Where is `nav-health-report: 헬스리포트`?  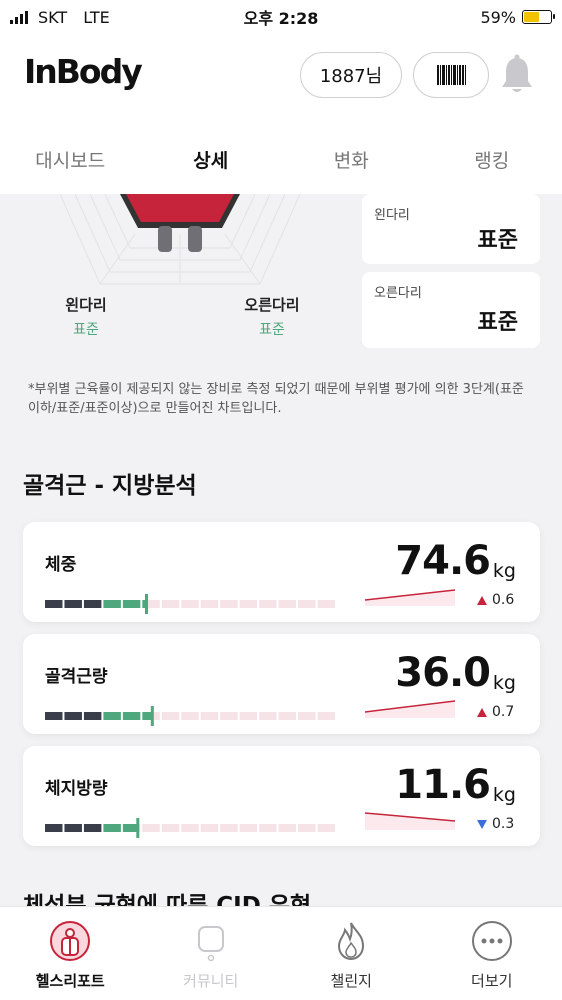
nav-health-report: 헬스리포트 is located at coordinates (70, 953).